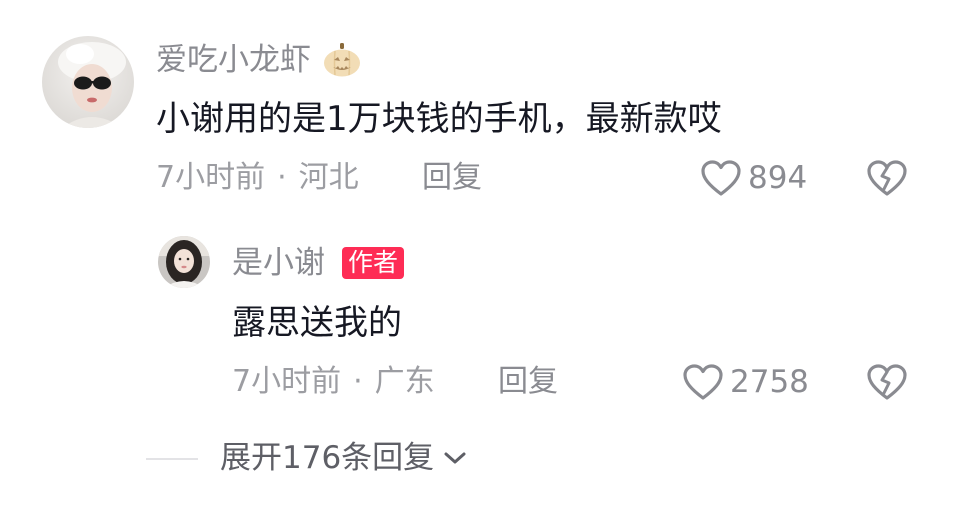 This screenshot has width=960, height=506. Describe the element at coordinates (172, 459) in the screenshot. I see `expand-divider` at that location.